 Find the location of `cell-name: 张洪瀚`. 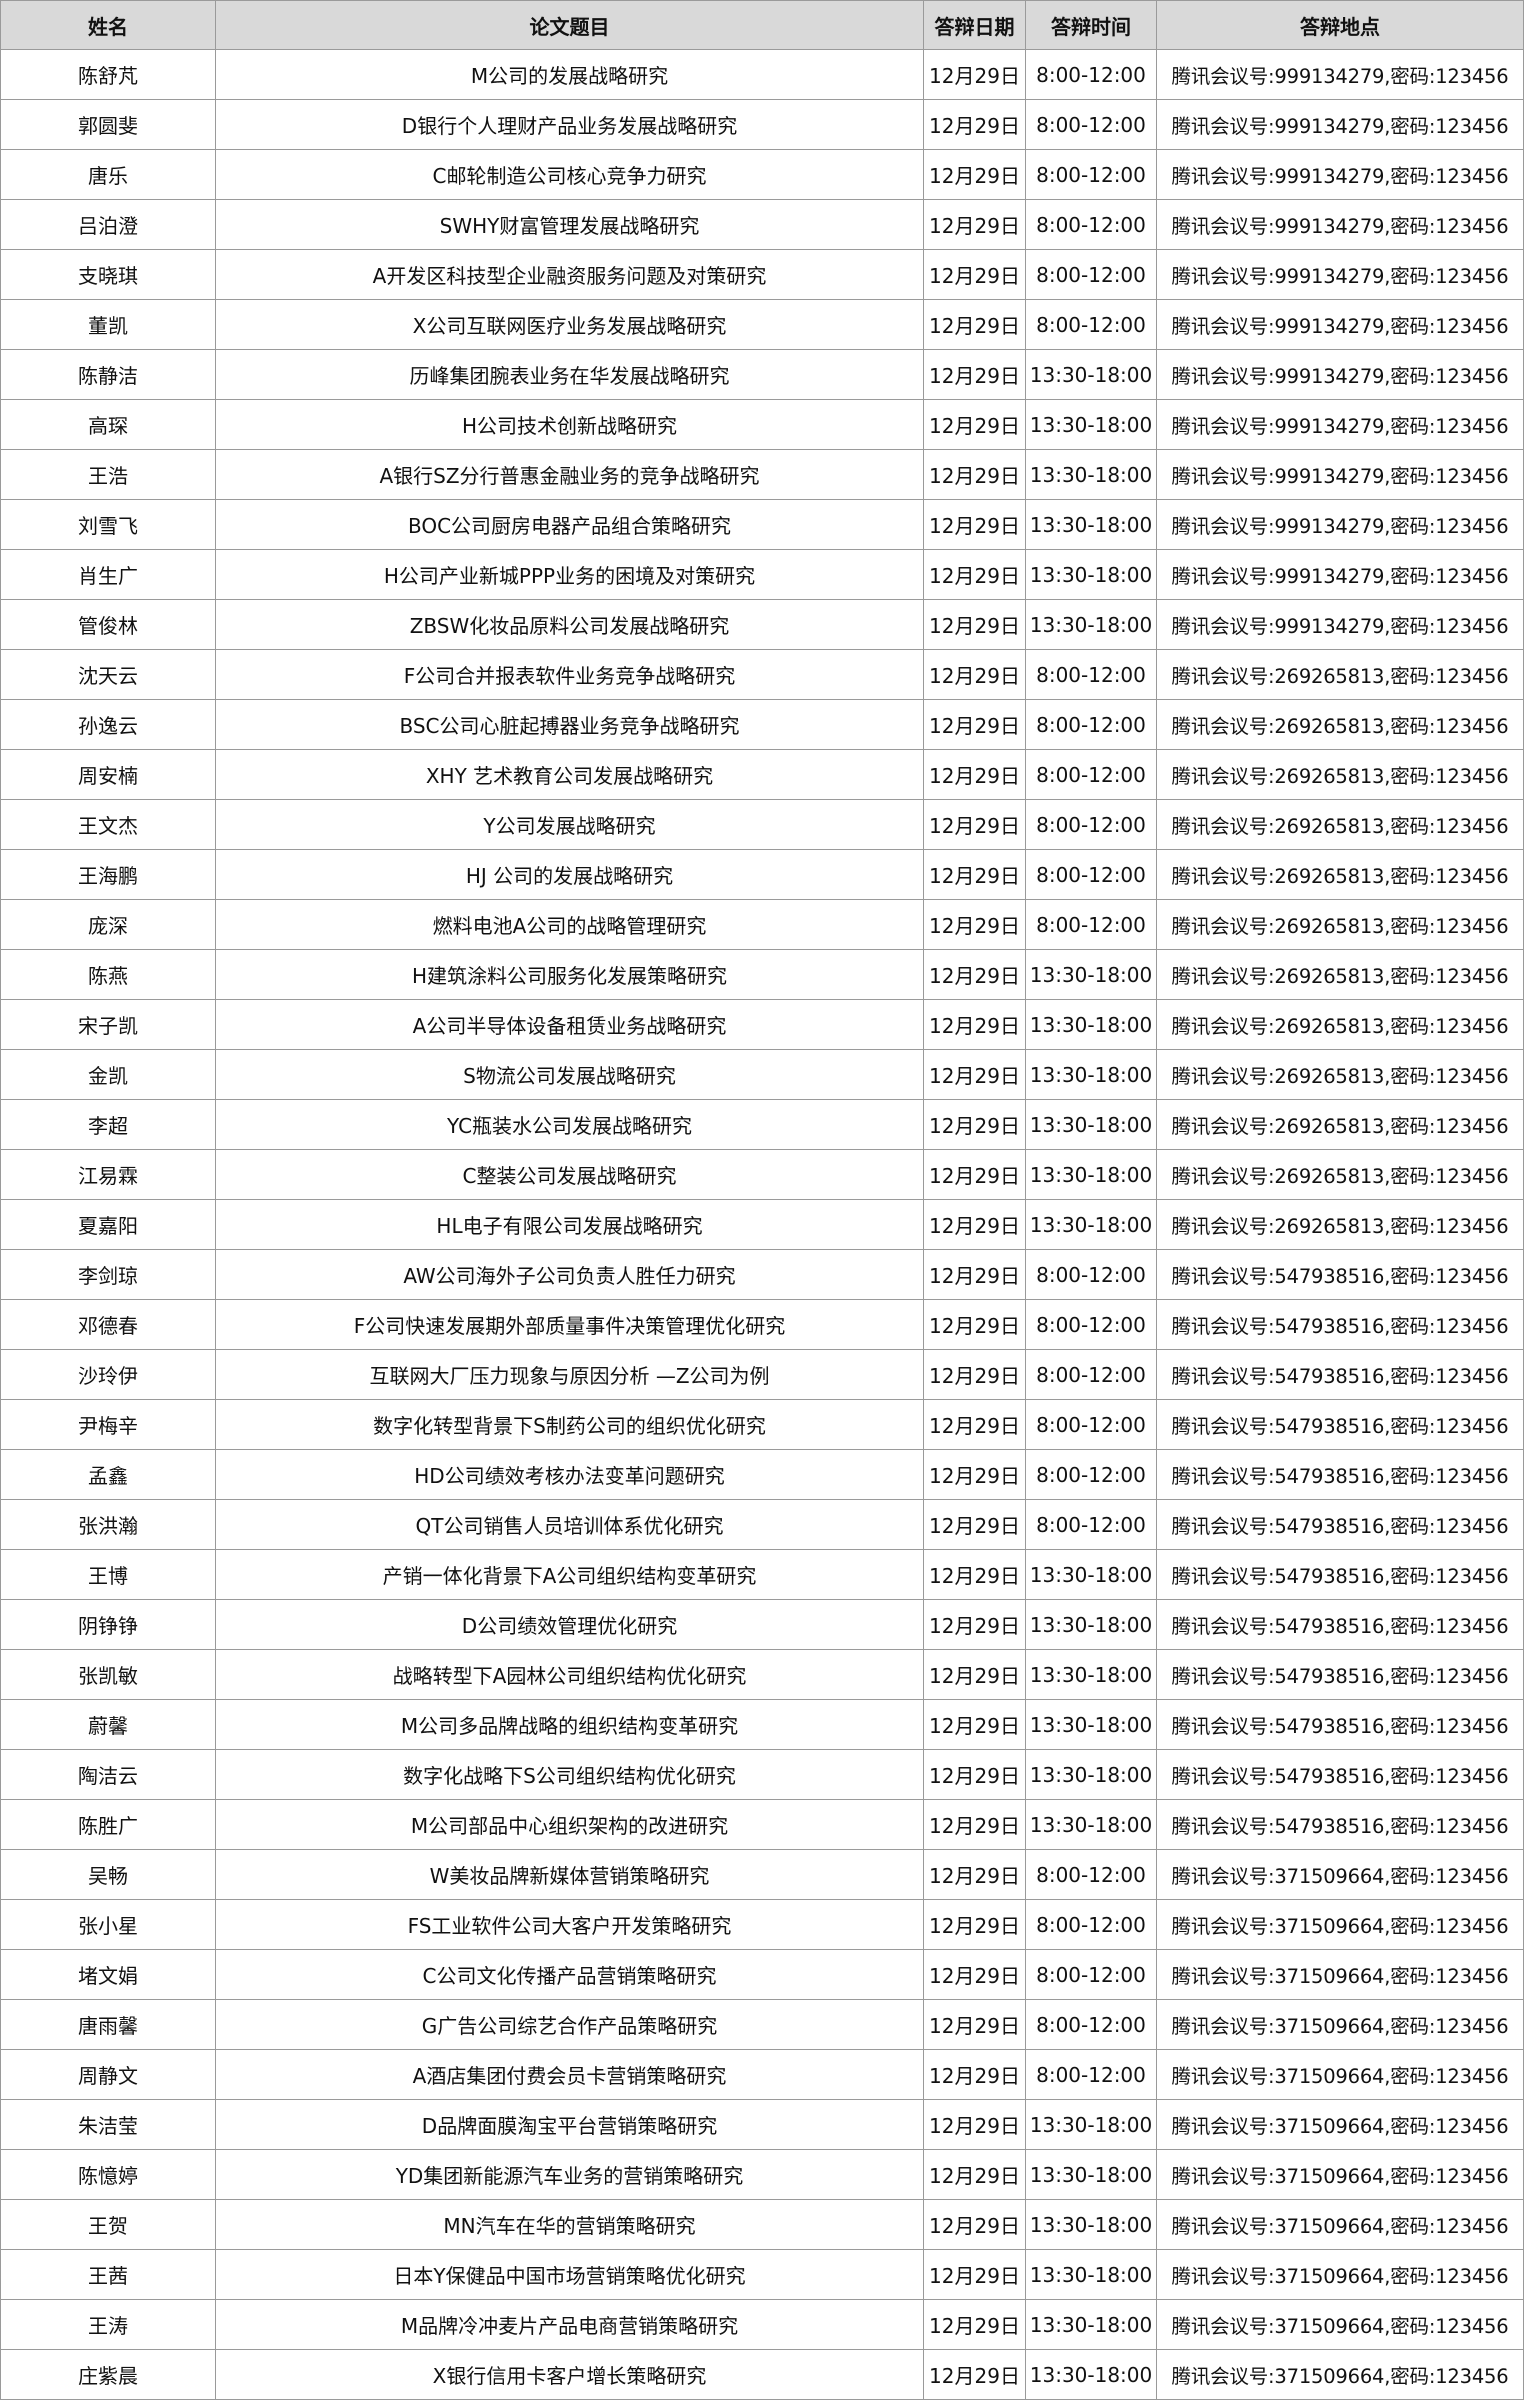

cell-name: 张洪瀚 is located at coordinates (108, 1524).